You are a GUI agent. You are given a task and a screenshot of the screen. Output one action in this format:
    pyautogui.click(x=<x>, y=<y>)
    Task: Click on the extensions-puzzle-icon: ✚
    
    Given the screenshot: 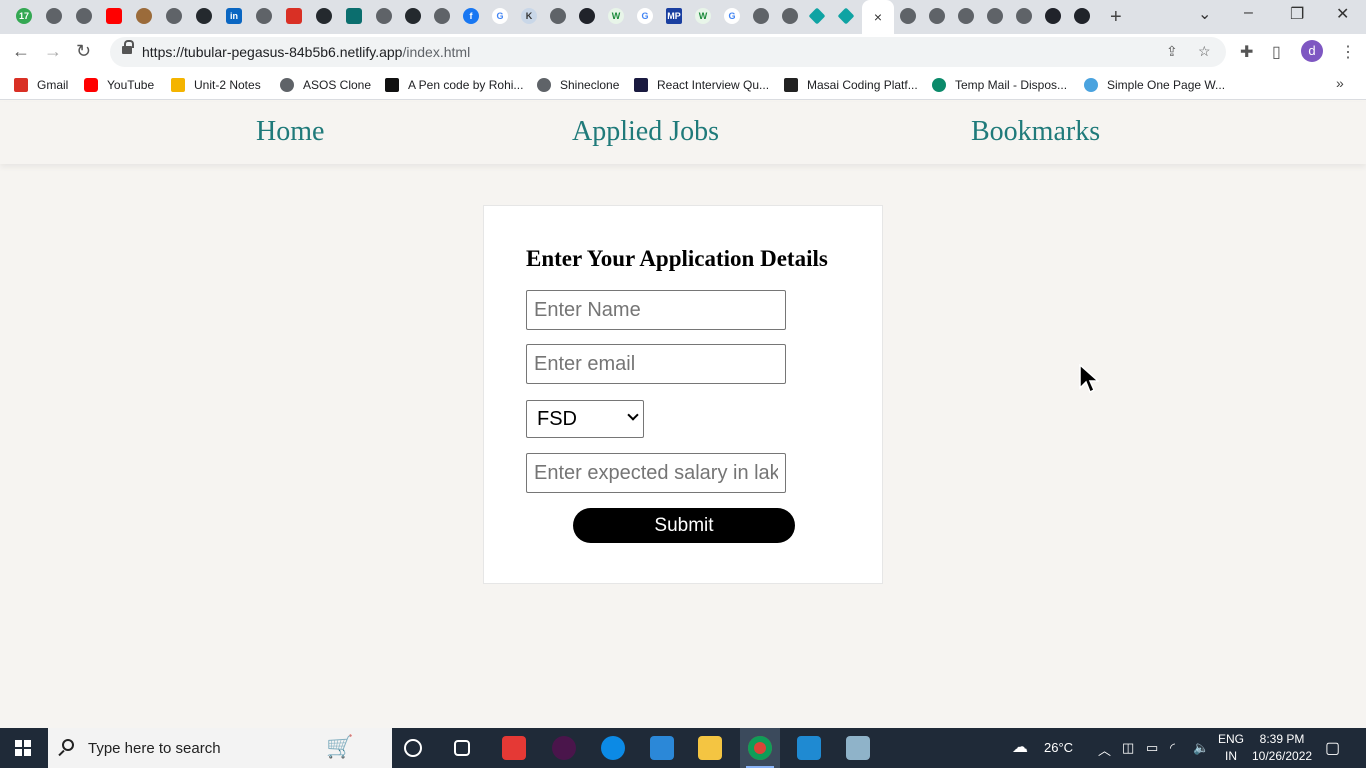 What is the action you would take?
    pyautogui.click(x=1246, y=52)
    